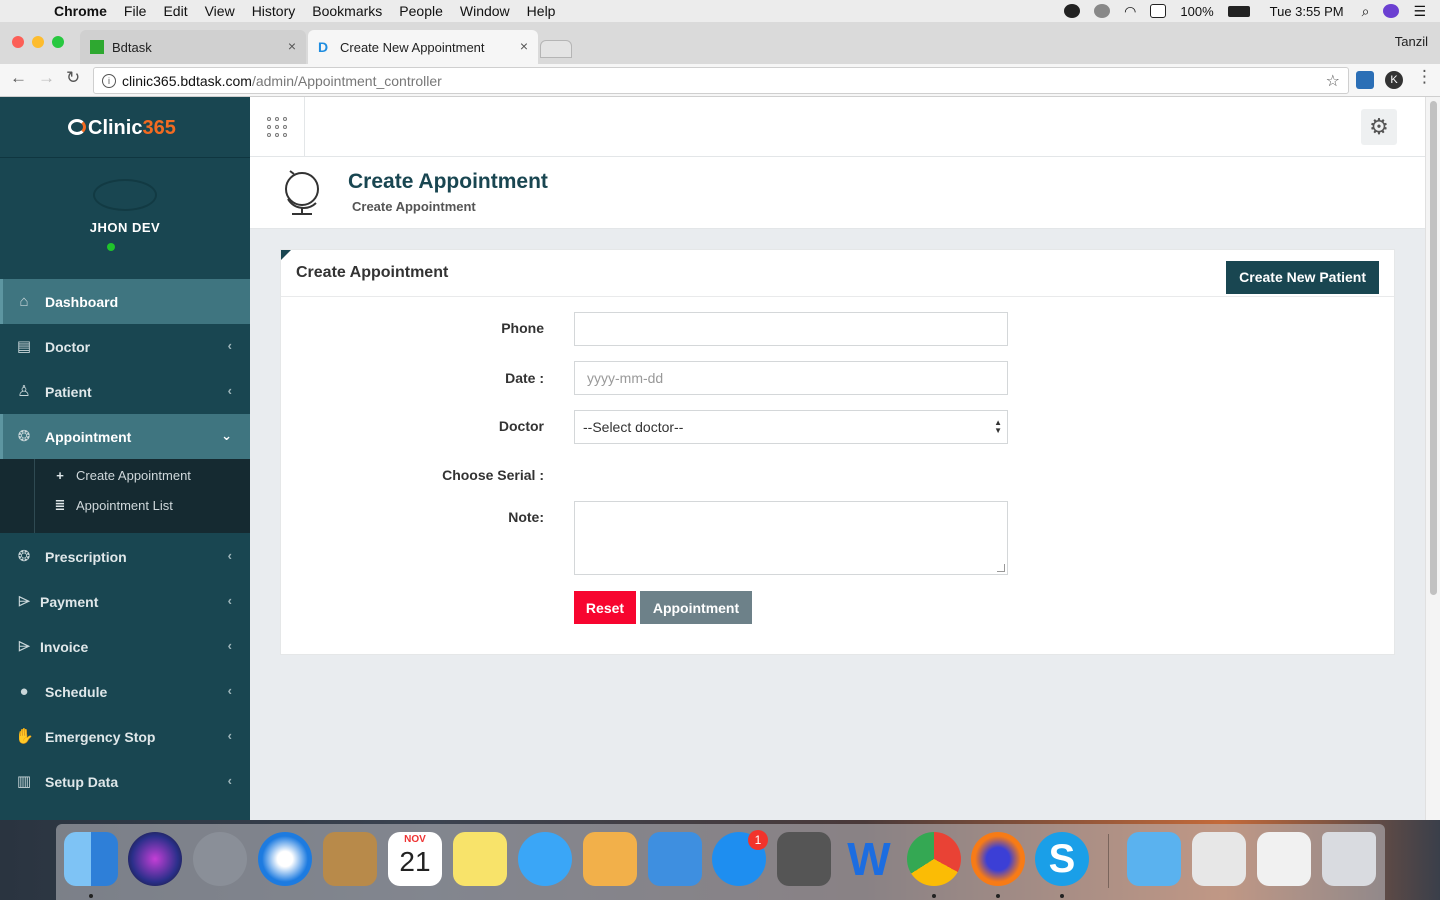 Image resolution: width=1440 pixels, height=900 pixels. I want to click on creative-cloud-icon, so click(1102, 11).